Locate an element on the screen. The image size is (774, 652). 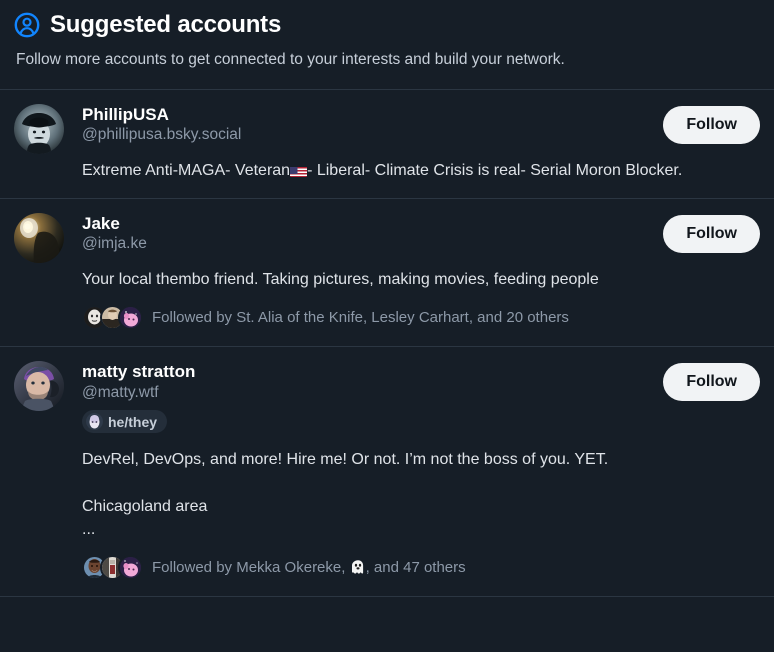
display-name: matty stratton is located at coordinates (139, 372).